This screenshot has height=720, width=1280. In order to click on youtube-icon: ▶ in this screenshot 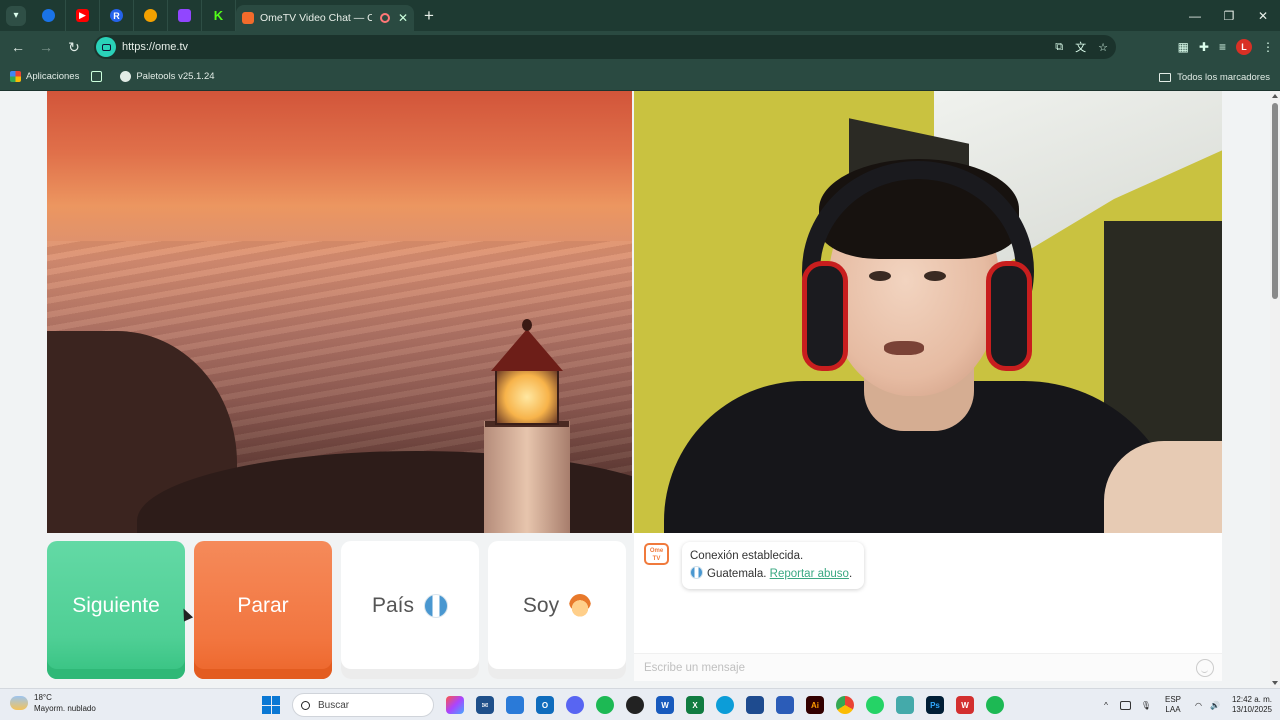, I will do `click(82, 15)`.